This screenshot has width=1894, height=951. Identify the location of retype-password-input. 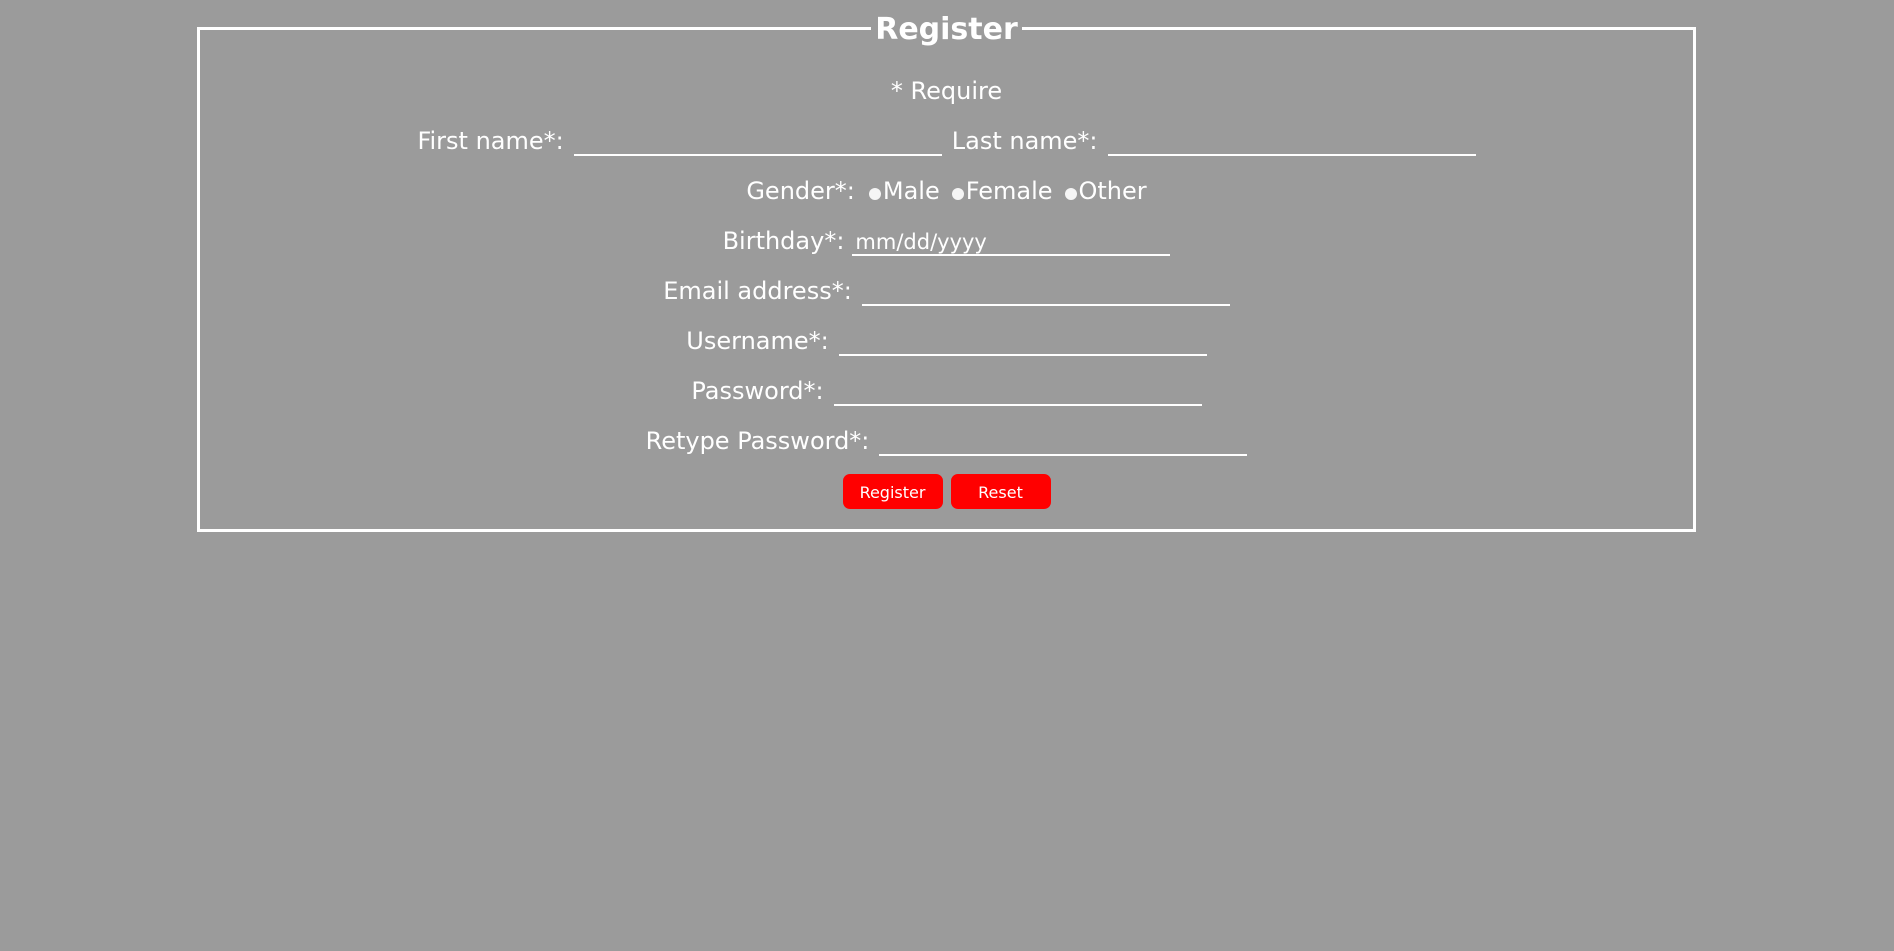
(1063, 441).